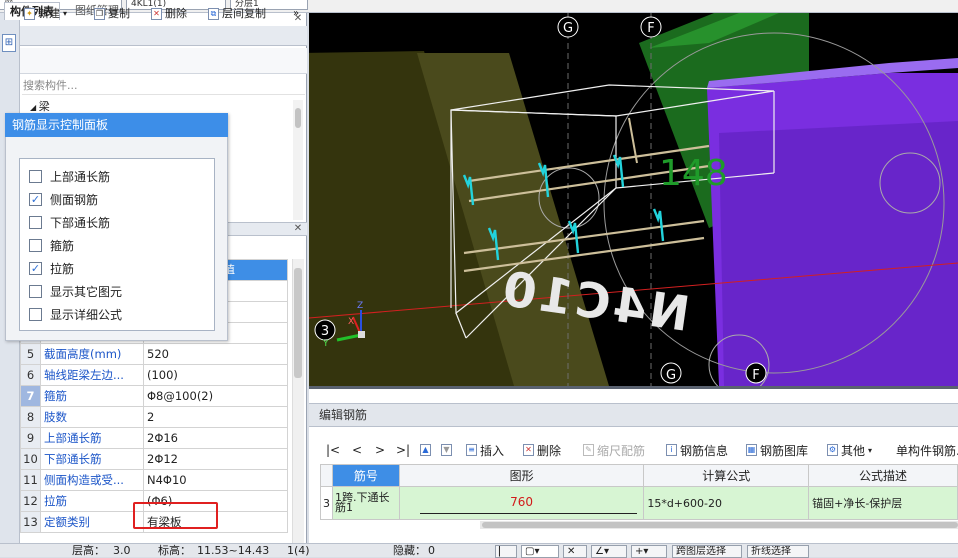 This screenshot has height=558, width=958. What do you see at coordinates (542, 450) in the screenshot?
I see `delete-row-button: ✕ 删除` at bounding box center [542, 450].